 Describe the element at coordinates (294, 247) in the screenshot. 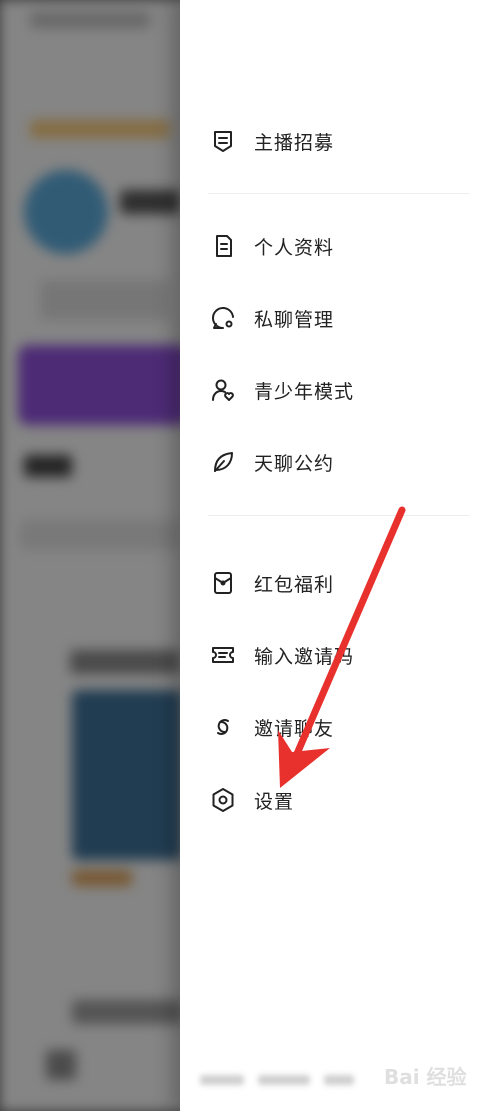

I see `menu-label: 个人资料` at that location.